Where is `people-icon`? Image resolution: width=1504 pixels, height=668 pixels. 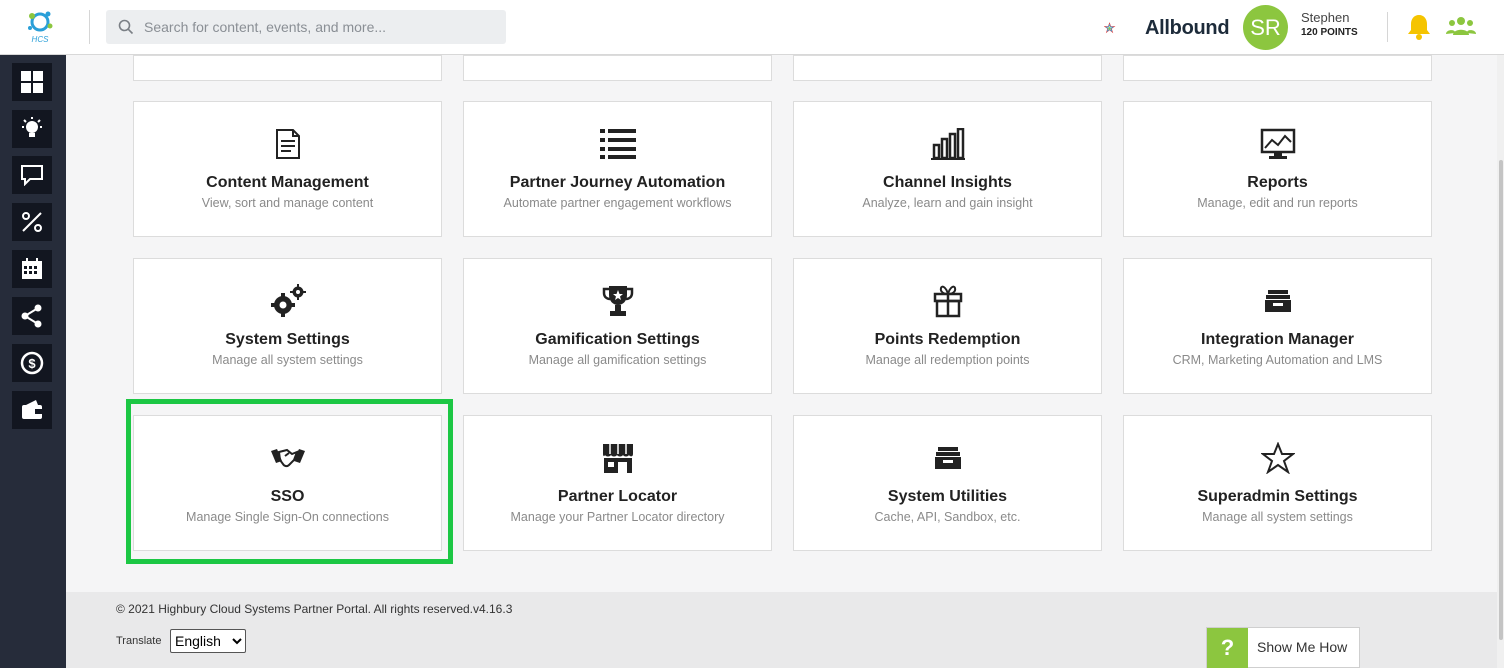
people-icon is located at coordinates (1461, 26).